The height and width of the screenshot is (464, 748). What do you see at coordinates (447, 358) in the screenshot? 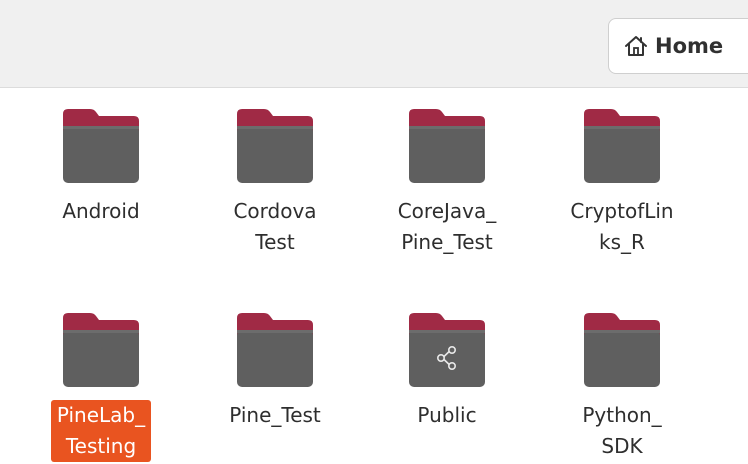
I see `share-icon` at bounding box center [447, 358].